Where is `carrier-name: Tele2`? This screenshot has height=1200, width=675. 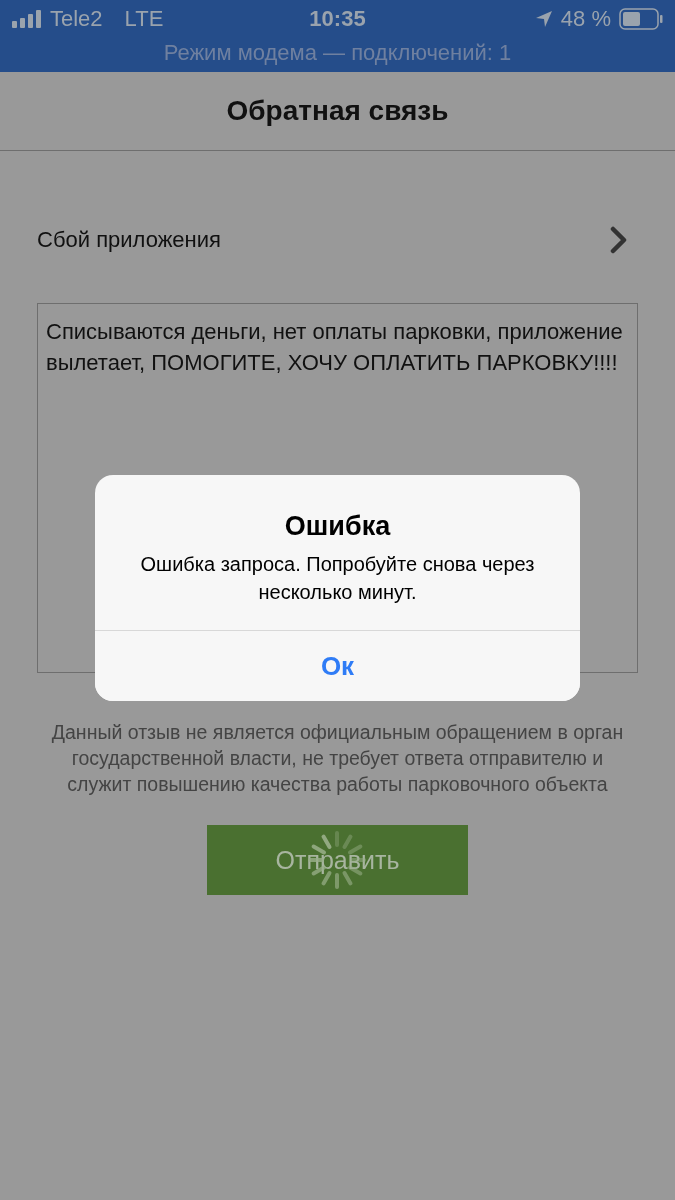 carrier-name: Tele2 is located at coordinates (76, 19).